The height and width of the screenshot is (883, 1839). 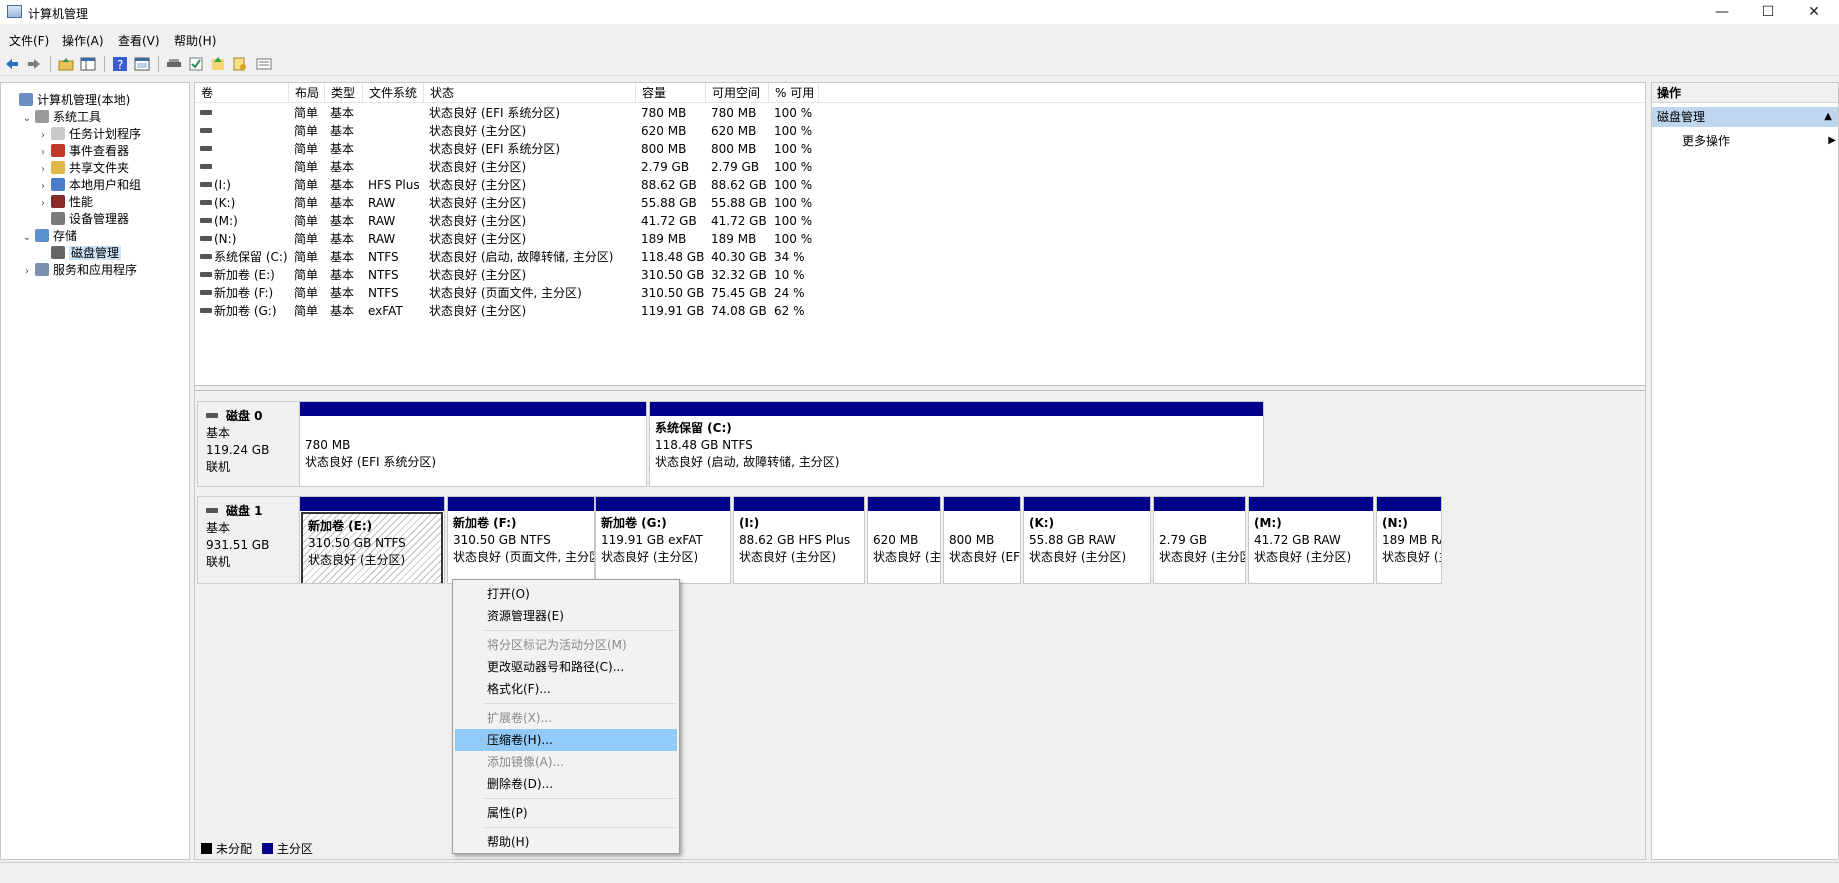 I want to click on tree-item: › 本地用户和组, so click(x=89, y=185).